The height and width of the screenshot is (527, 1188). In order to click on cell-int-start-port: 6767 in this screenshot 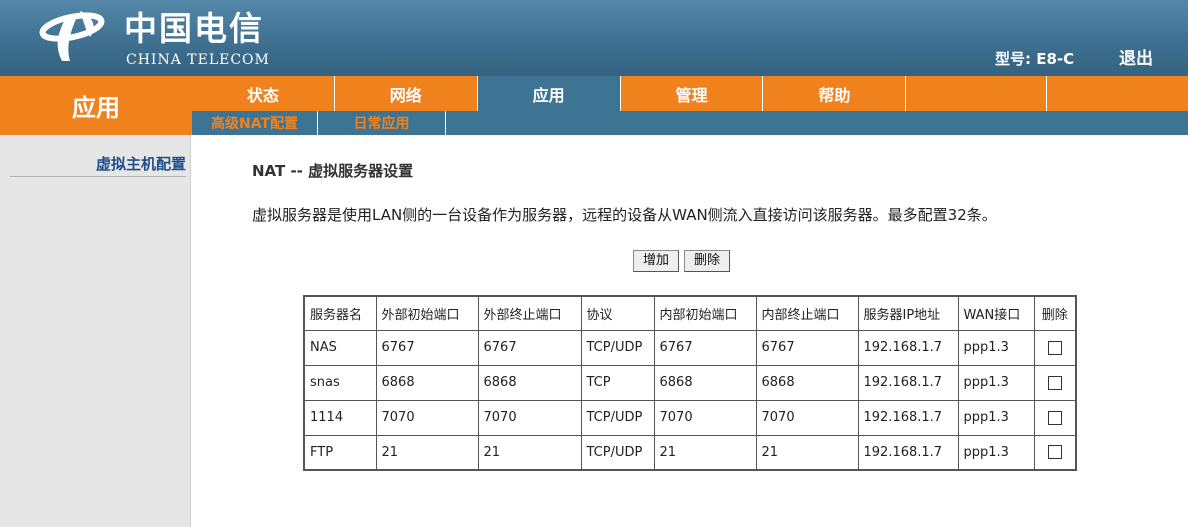, I will do `click(705, 347)`.